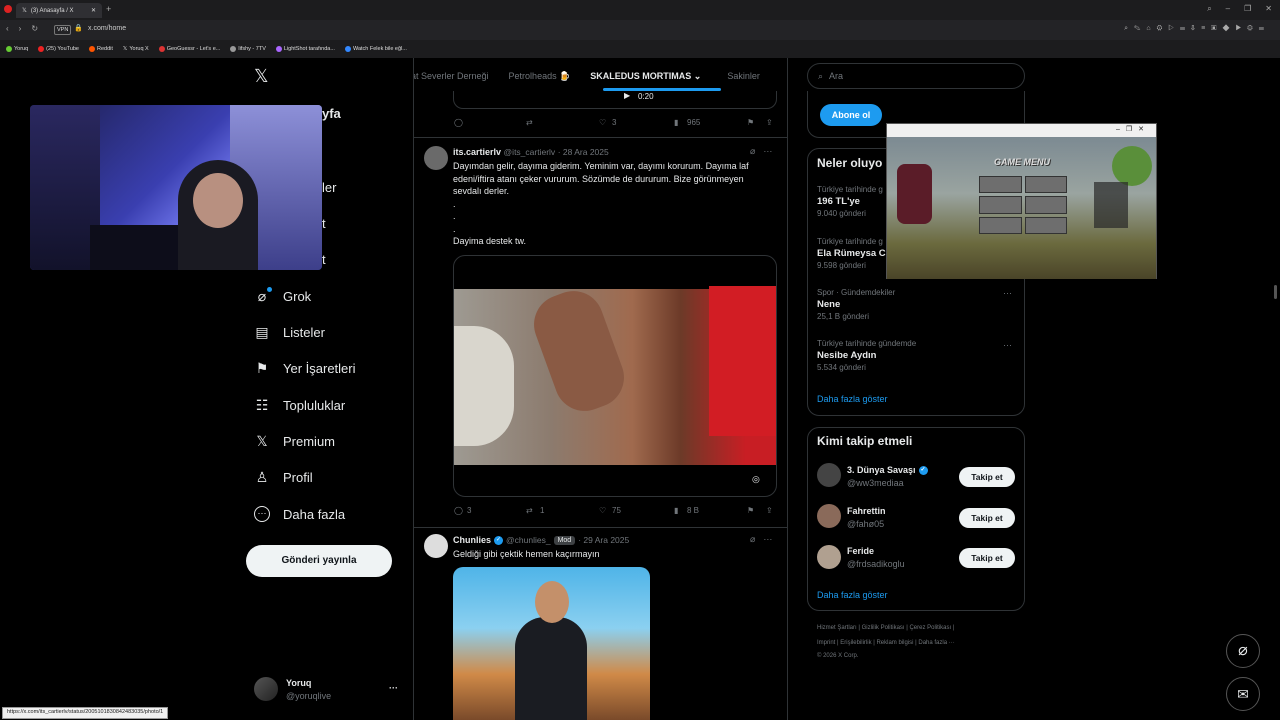 Image resolution: width=1280 pixels, height=720 pixels. Describe the element at coordinates (107, 28) in the screenshot. I see `url-field: x.com/home` at that location.